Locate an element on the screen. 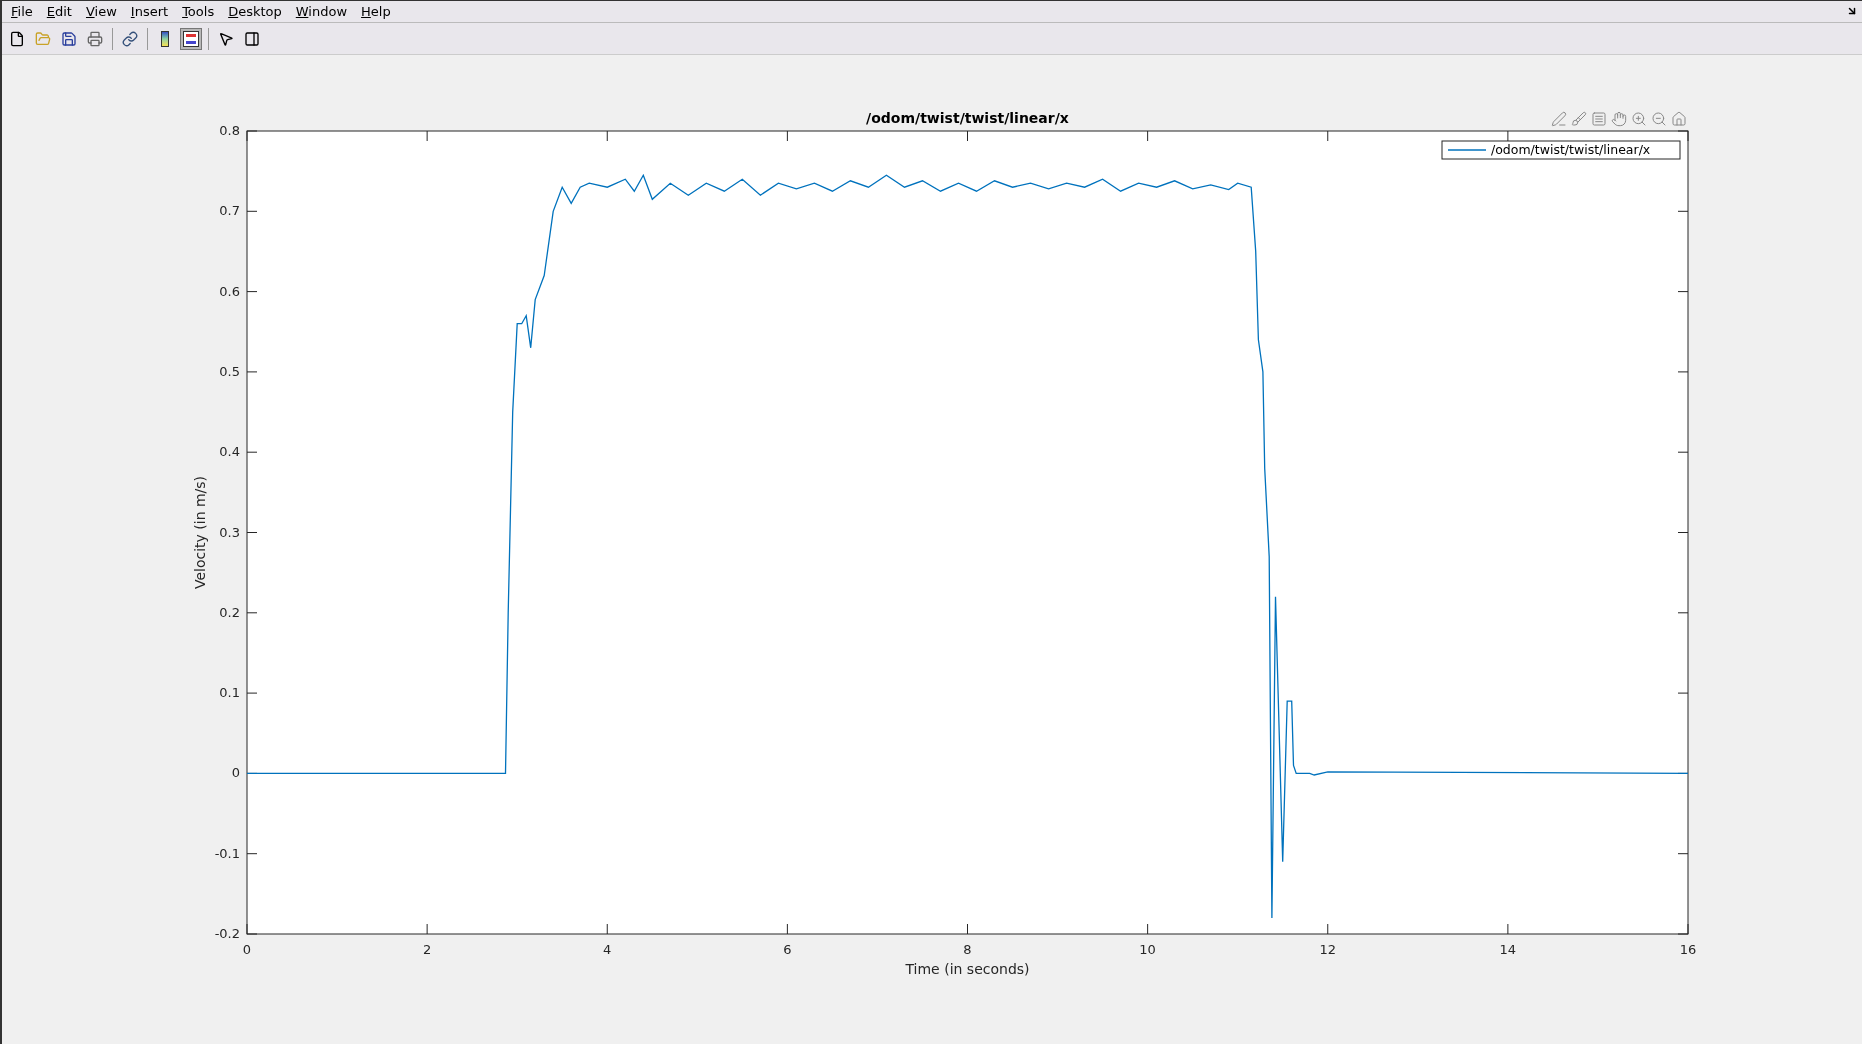  x-axis-label: Time (in seconds) is located at coordinates (967, 969).